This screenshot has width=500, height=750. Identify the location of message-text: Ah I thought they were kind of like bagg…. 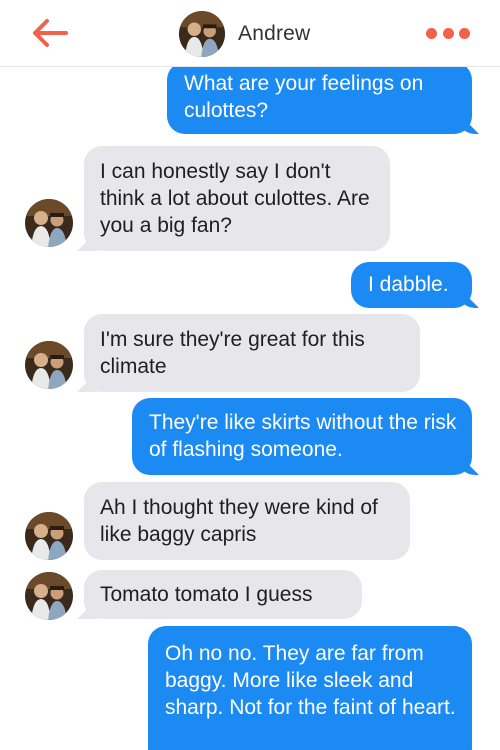
(239, 521).